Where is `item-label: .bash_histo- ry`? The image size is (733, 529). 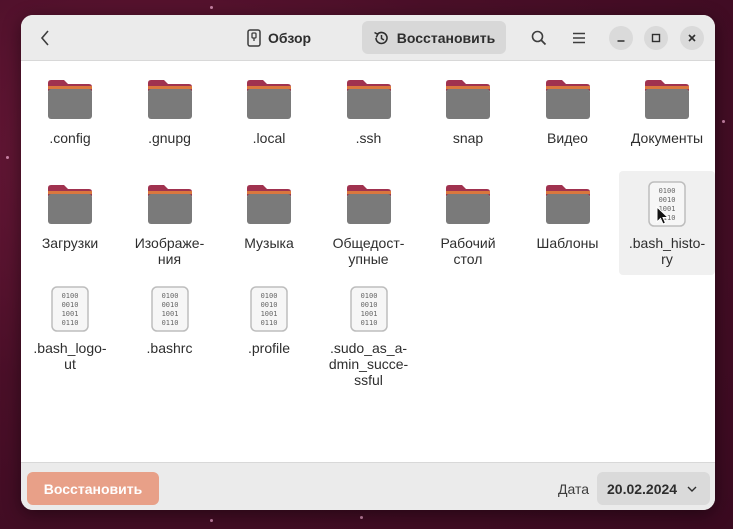
item-label: .bash_histo- ry is located at coordinates (667, 251).